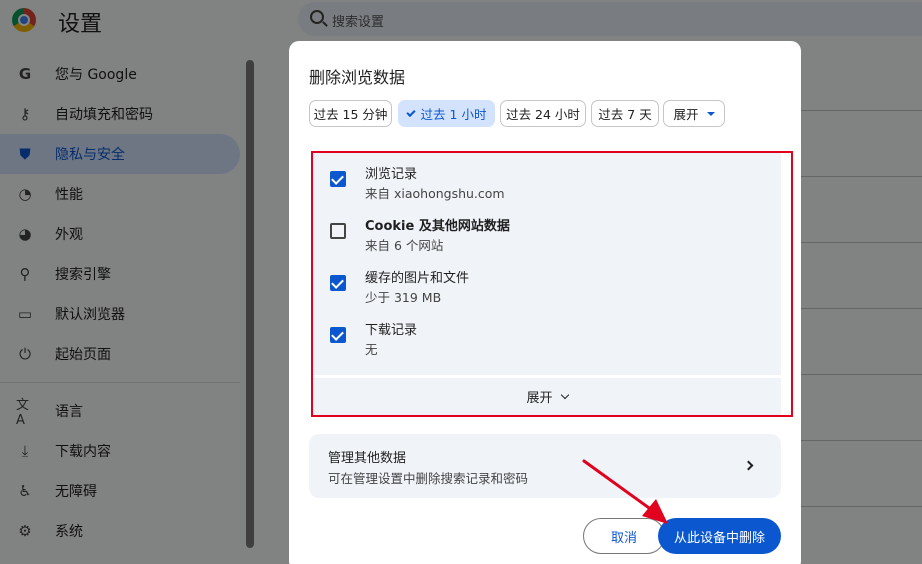 The width and height of the screenshot is (922, 564). I want to click on dialog-title: 删除浏览数据, so click(357, 77).